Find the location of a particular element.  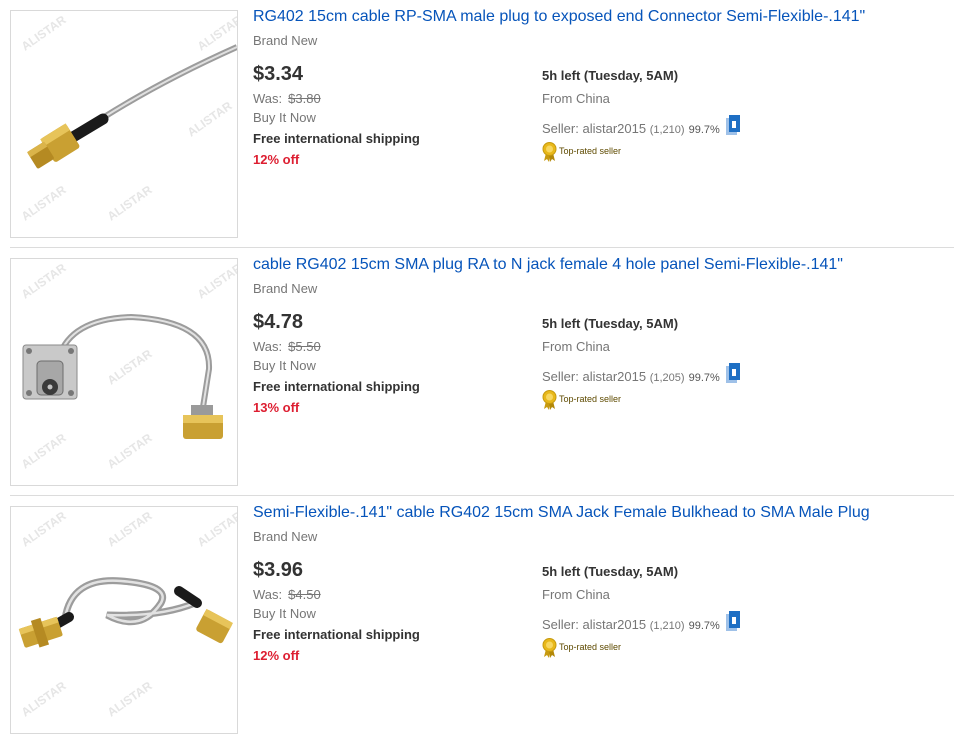

was-price-row: Was: $3.80 is located at coordinates (287, 98).